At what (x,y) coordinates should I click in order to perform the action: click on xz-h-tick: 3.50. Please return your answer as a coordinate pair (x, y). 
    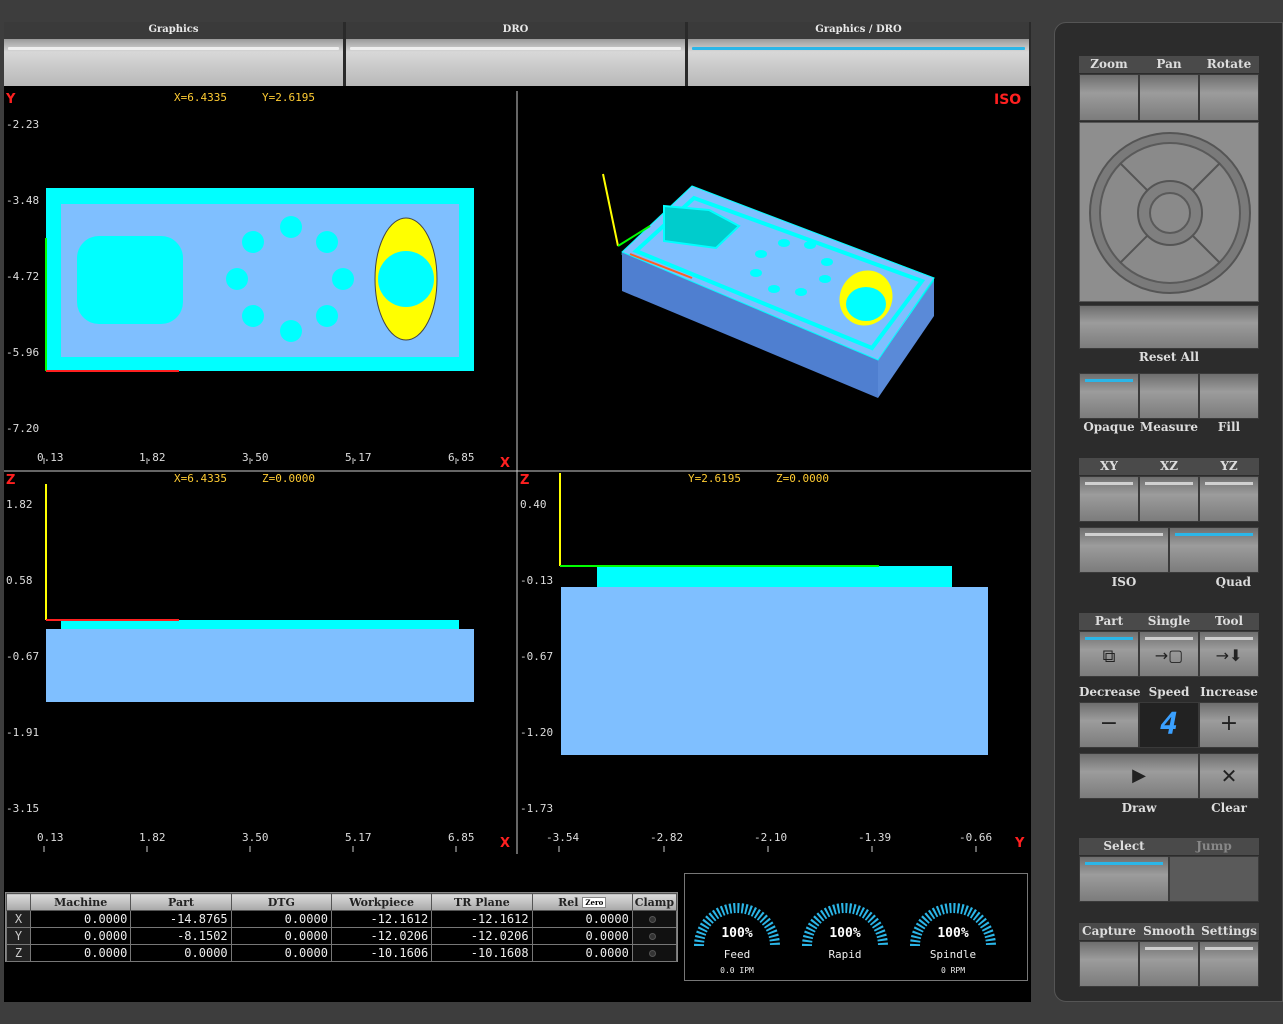
    Looking at the image, I should click on (255, 837).